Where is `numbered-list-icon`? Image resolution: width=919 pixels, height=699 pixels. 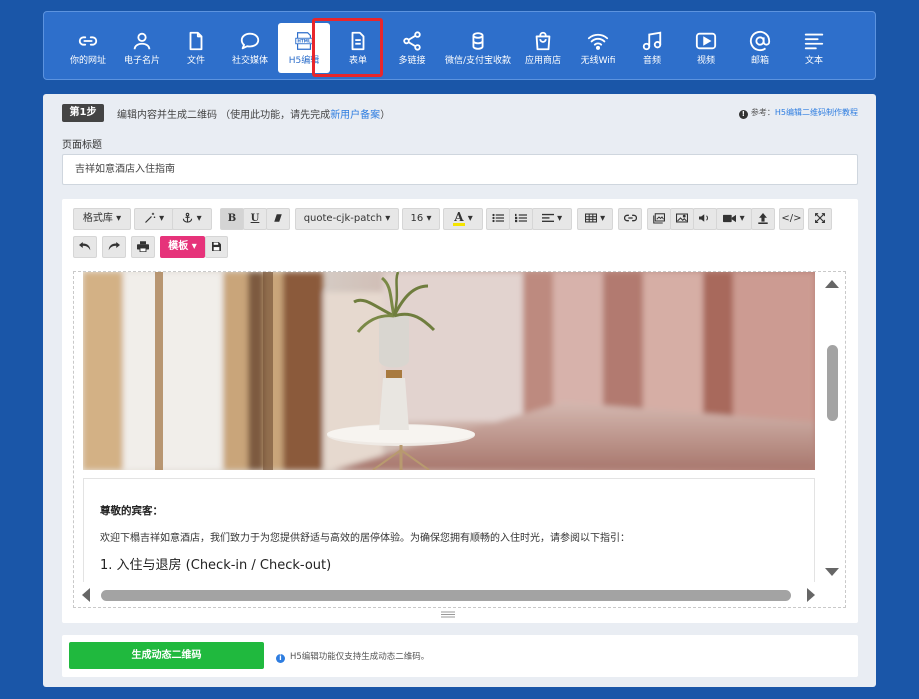
numbered-list-icon is located at coordinates (521, 218).